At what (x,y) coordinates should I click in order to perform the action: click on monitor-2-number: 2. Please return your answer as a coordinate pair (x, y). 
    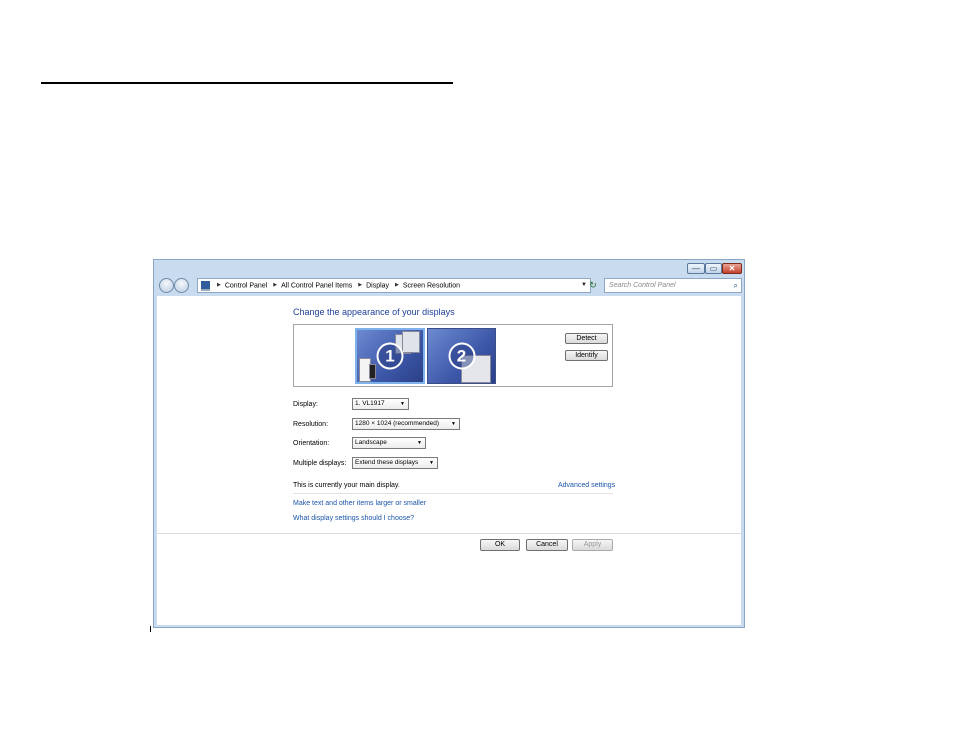
    Looking at the image, I should click on (461, 356).